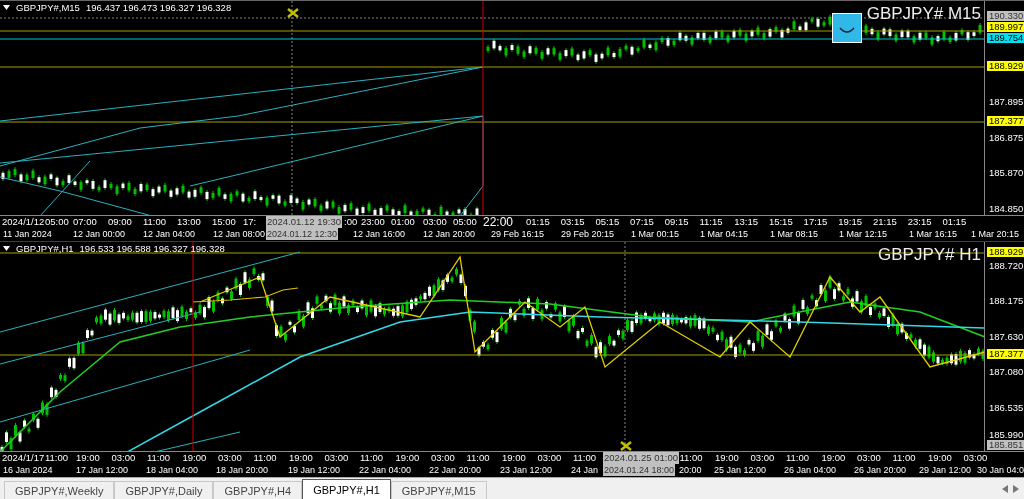 The image size is (1024, 499). I want to click on chart-title: GBPJPY# M15, so click(923, 14).